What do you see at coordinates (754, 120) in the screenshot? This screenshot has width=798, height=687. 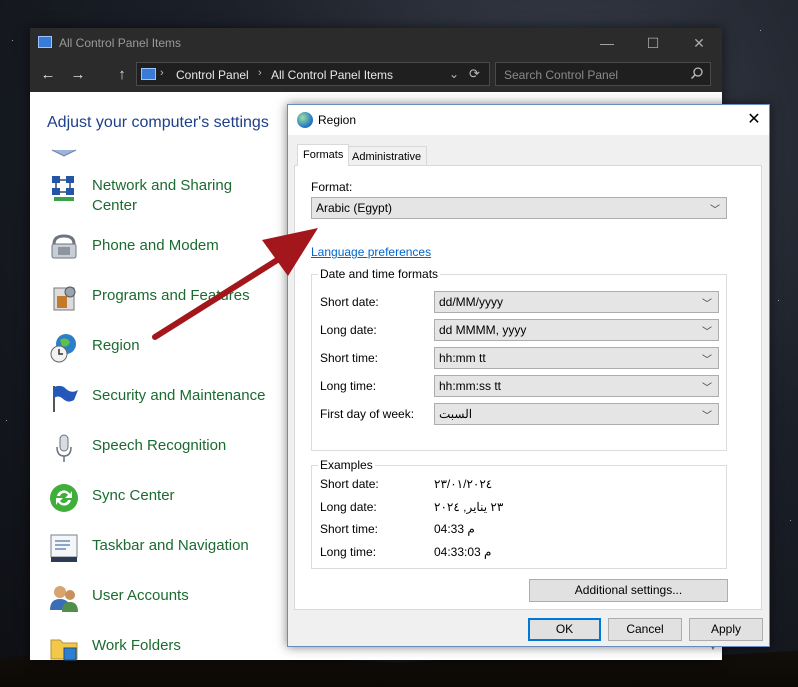 I see `dialog-close-button: ✕` at bounding box center [754, 120].